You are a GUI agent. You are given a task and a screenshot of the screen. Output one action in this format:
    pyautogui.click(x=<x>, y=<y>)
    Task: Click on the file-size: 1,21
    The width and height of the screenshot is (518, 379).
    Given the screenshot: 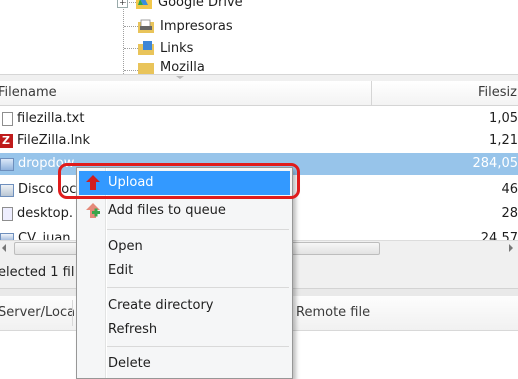 What is the action you would take?
    pyautogui.click(x=503, y=141)
    